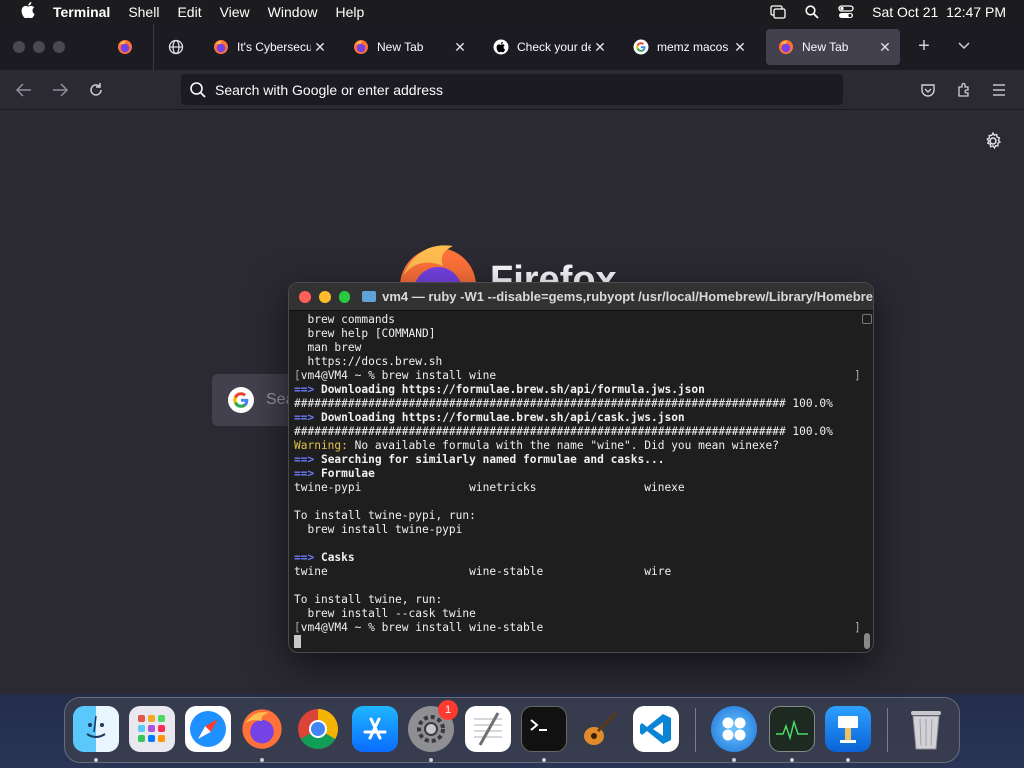  What do you see at coordinates (321, 445) in the screenshot?
I see `warning-label: Warning:` at bounding box center [321, 445].